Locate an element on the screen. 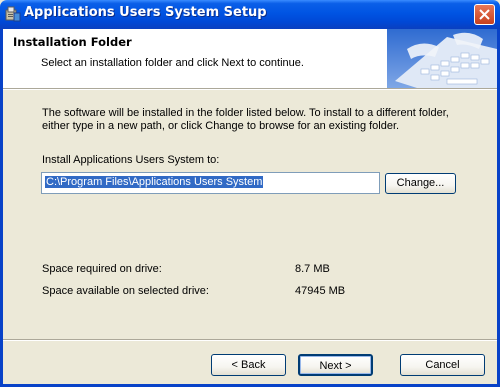 The image size is (500, 387). keyboard-image is located at coordinates (442, 58).